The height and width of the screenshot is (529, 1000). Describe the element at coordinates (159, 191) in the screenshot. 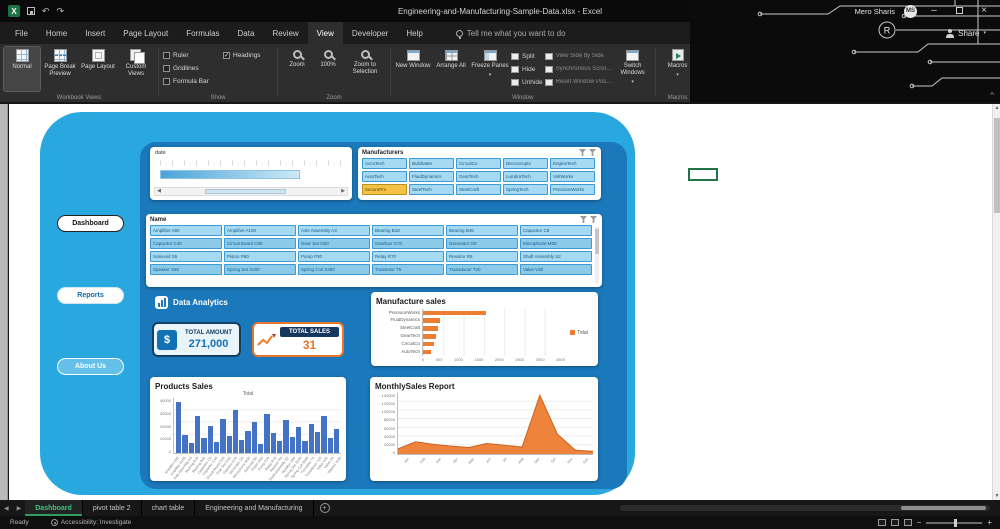

I see `scroll-left-icon: ◀` at that location.